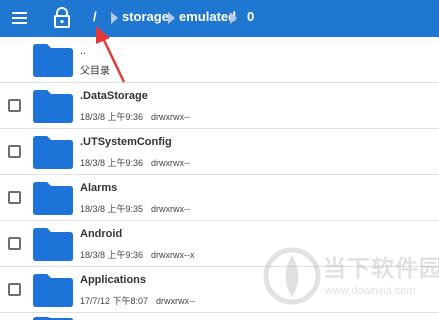 This screenshot has width=439, height=320. I want to click on watermark: 当下软件园 www.downxia.com, so click(351, 277).